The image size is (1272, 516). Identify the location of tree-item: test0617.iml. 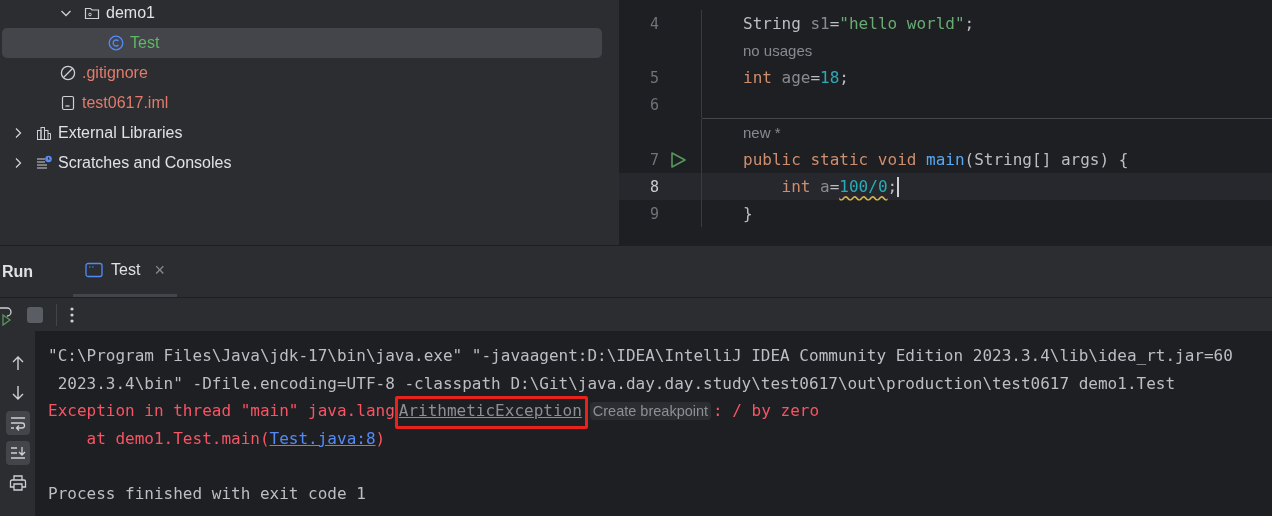
(302, 103).